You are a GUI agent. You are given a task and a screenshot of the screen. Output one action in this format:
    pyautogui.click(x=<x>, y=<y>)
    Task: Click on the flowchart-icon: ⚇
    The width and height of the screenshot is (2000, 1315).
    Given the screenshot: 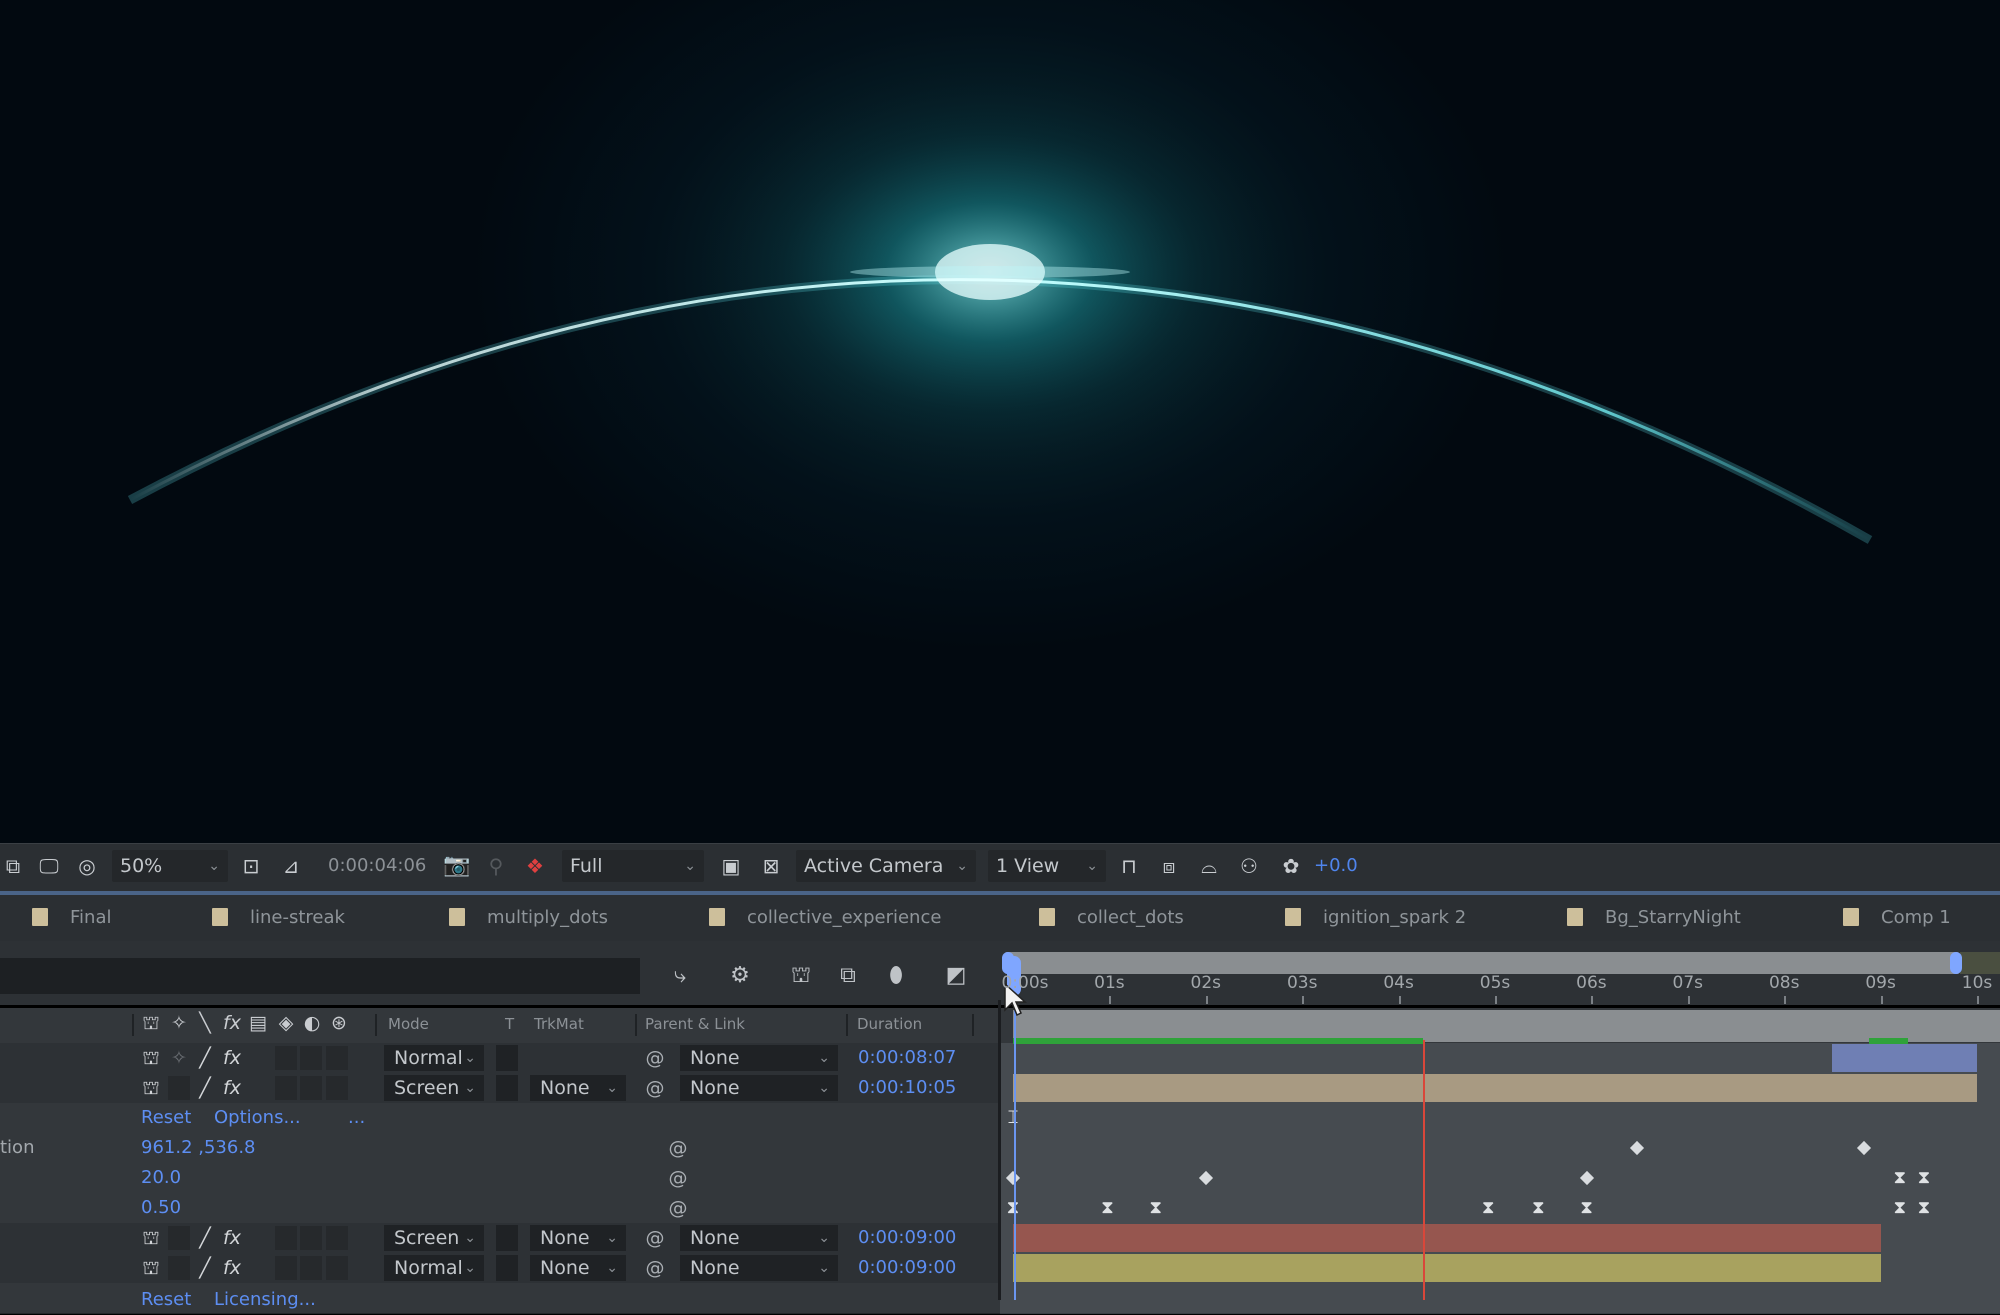 What is the action you would take?
    pyautogui.click(x=1249, y=866)
    